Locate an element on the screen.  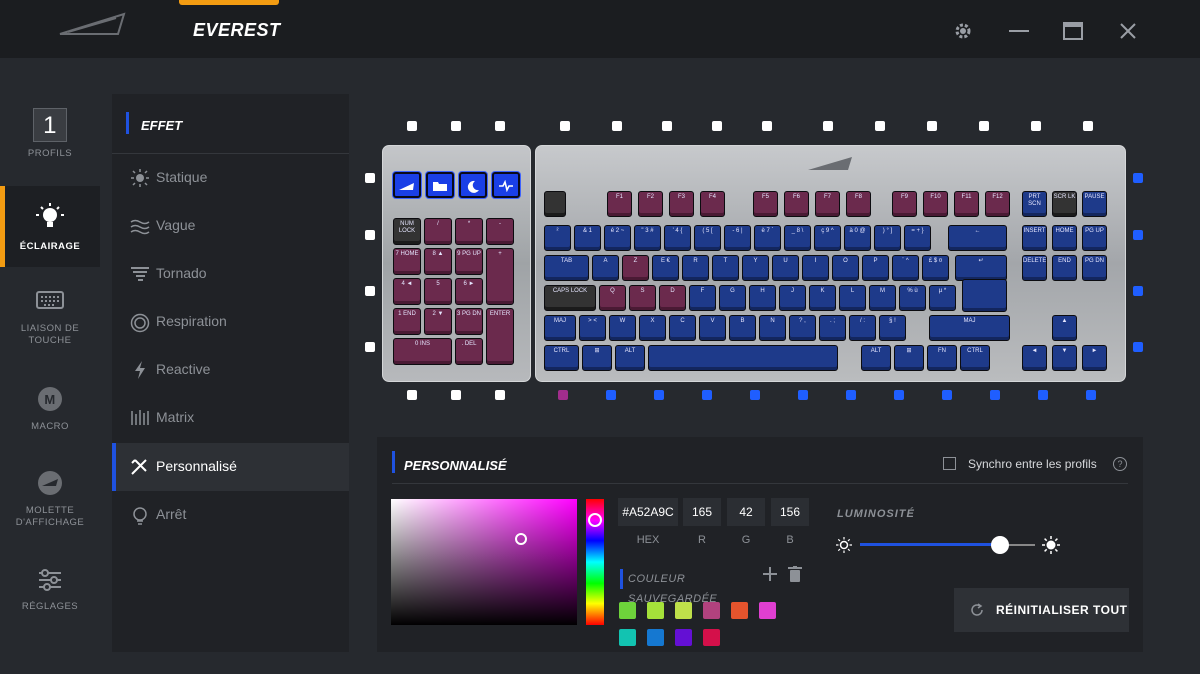
keyboard-key: - 6 | is located at coordinates (737, 238).